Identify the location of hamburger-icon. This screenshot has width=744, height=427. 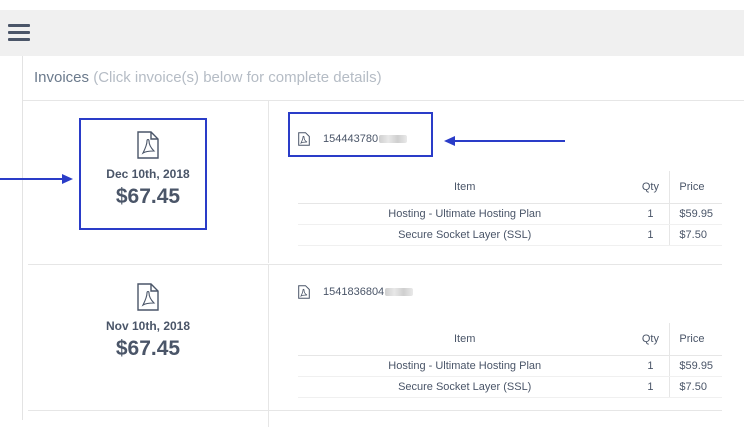
(19, 33).